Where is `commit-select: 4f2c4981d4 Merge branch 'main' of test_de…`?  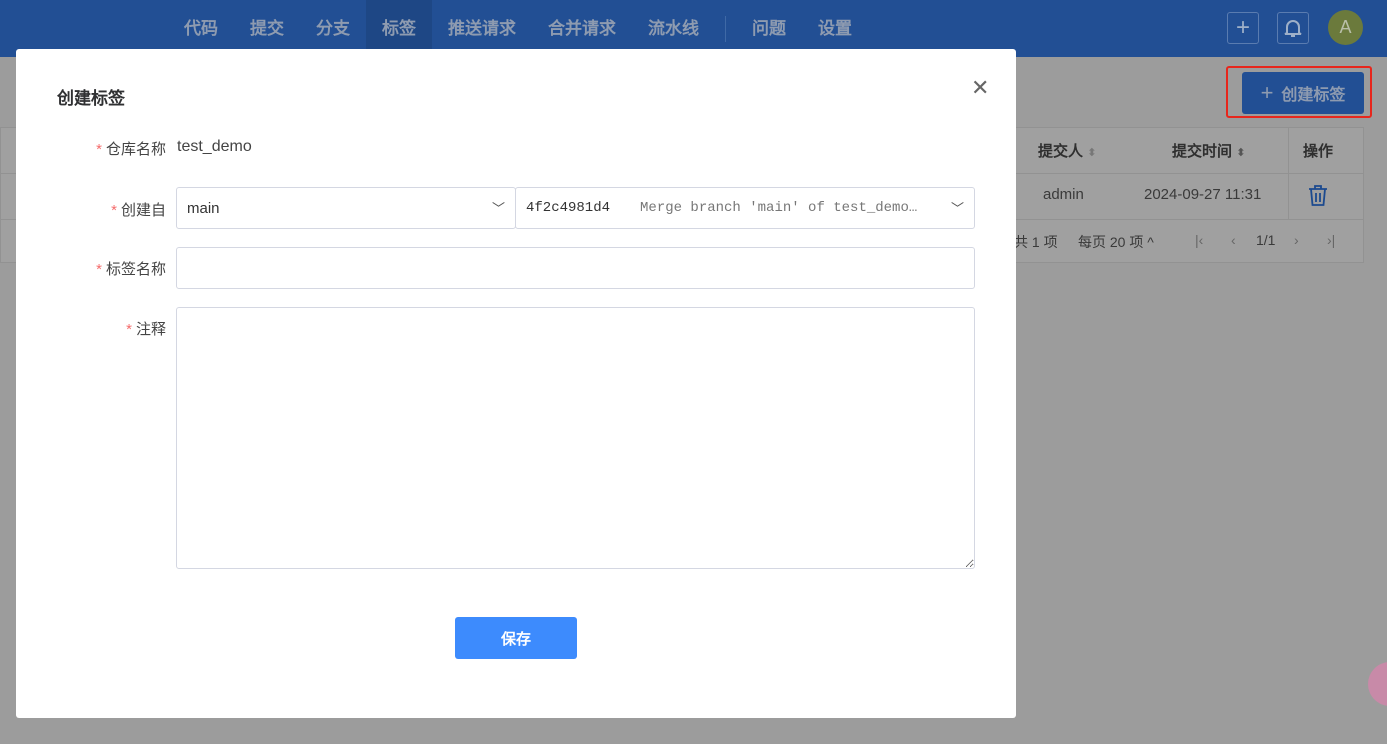 commit-select: 4f2c4981d4 Merge branch 'main' of test_de… is located at coordinates (745, 208).